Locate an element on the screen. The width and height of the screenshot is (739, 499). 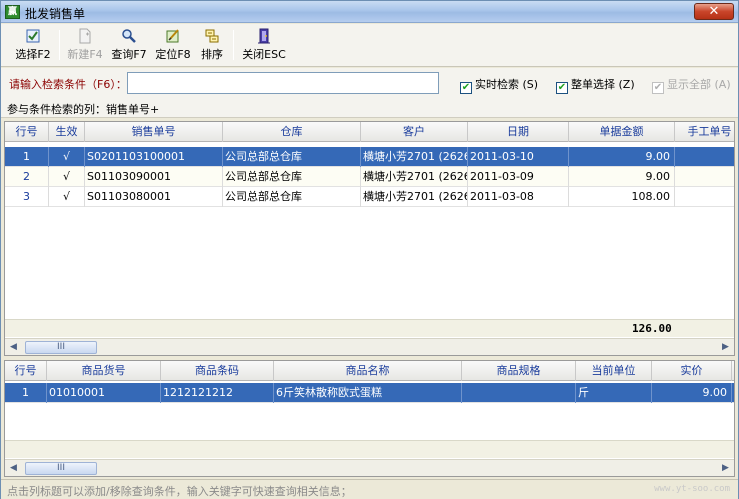
orders-total-row: 126.00 is located at coordinates (369, 328).